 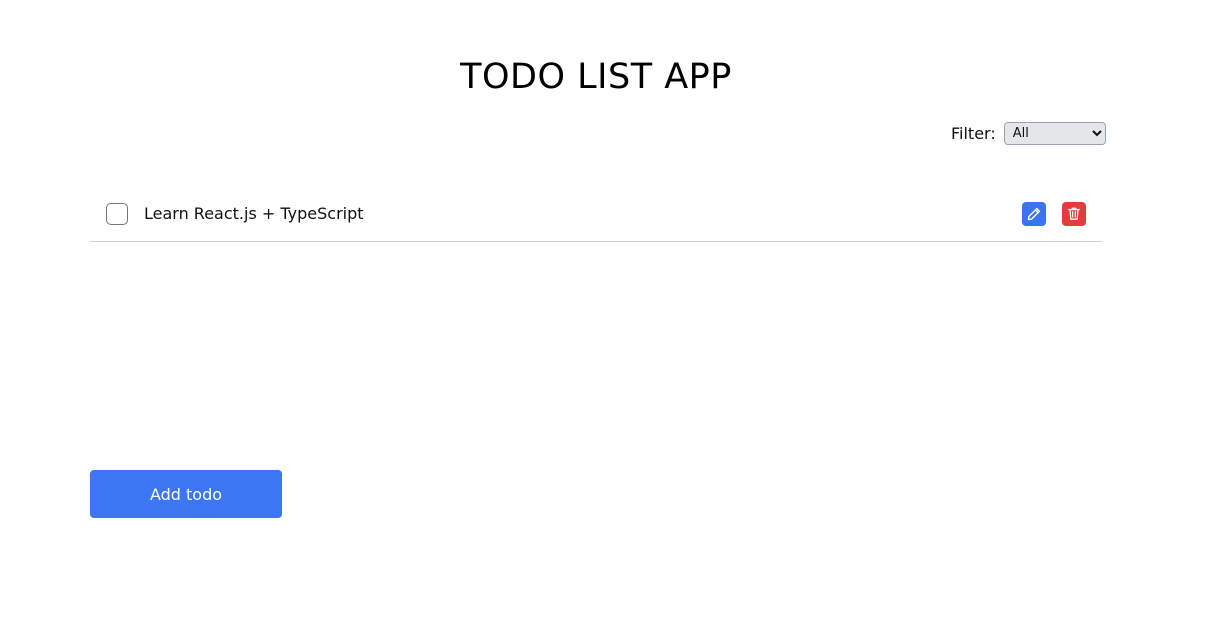 What do you see at coordinates (186, 494) in the screenshot?
I see `add-todo-button: Add todo` at bounding box center [186, 494].